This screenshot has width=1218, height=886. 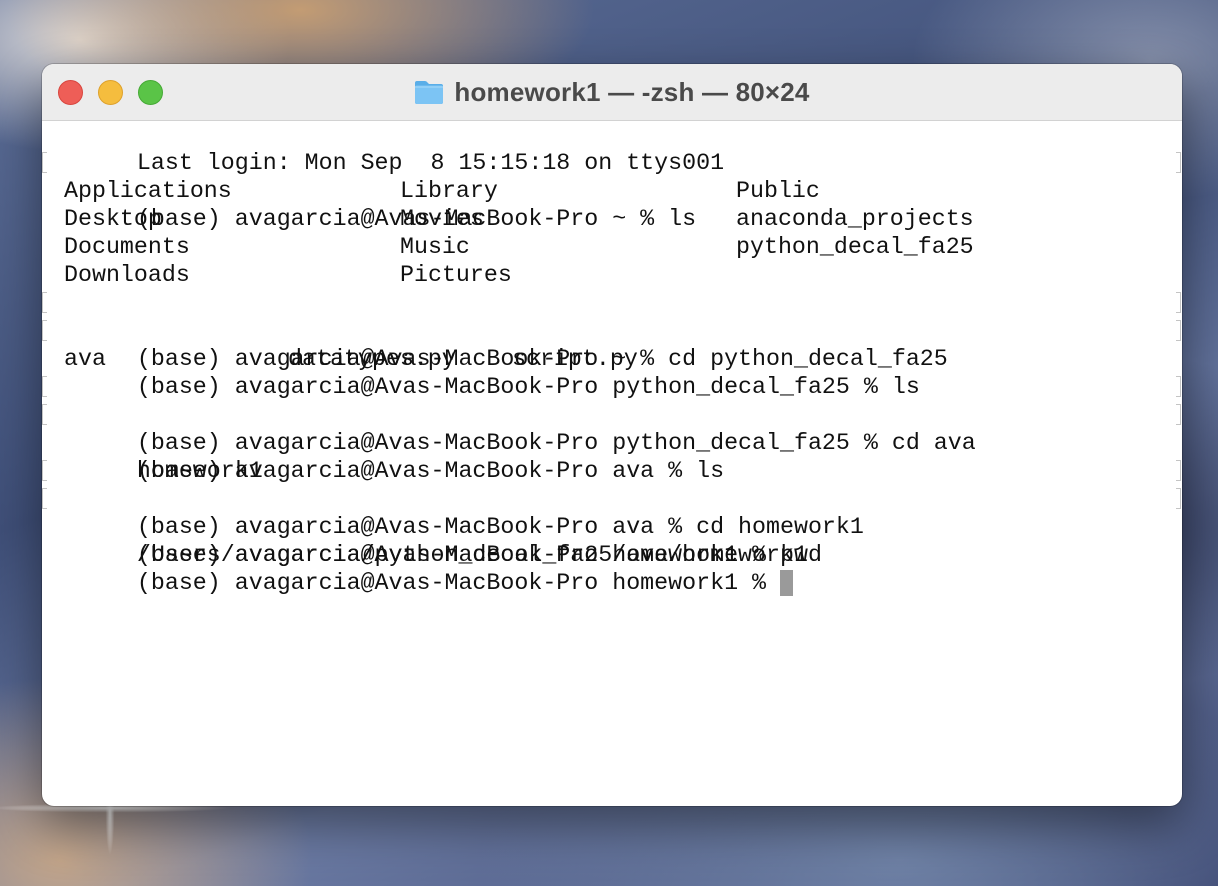 What do you see at coordinates (855, 219) in the screenshot?
I see `ls-entry: anaconda_projects` at bounding box center [855, 219].